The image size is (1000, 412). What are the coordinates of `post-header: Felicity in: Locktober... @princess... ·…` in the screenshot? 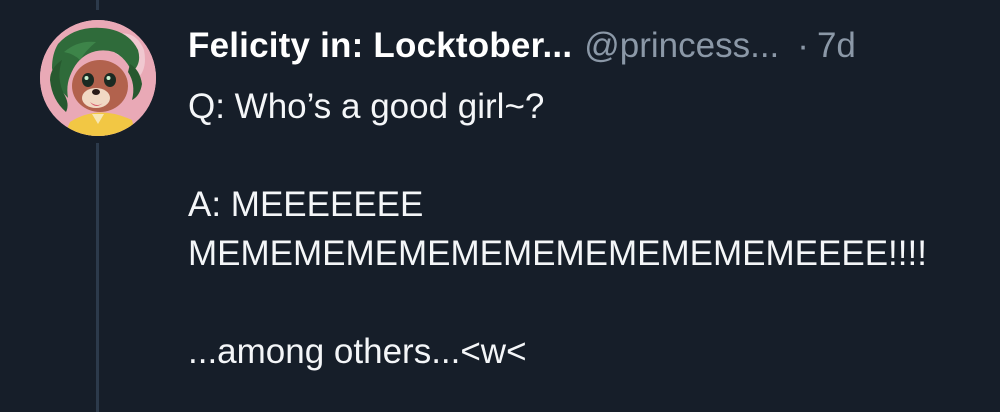 It's located at (522, 46).